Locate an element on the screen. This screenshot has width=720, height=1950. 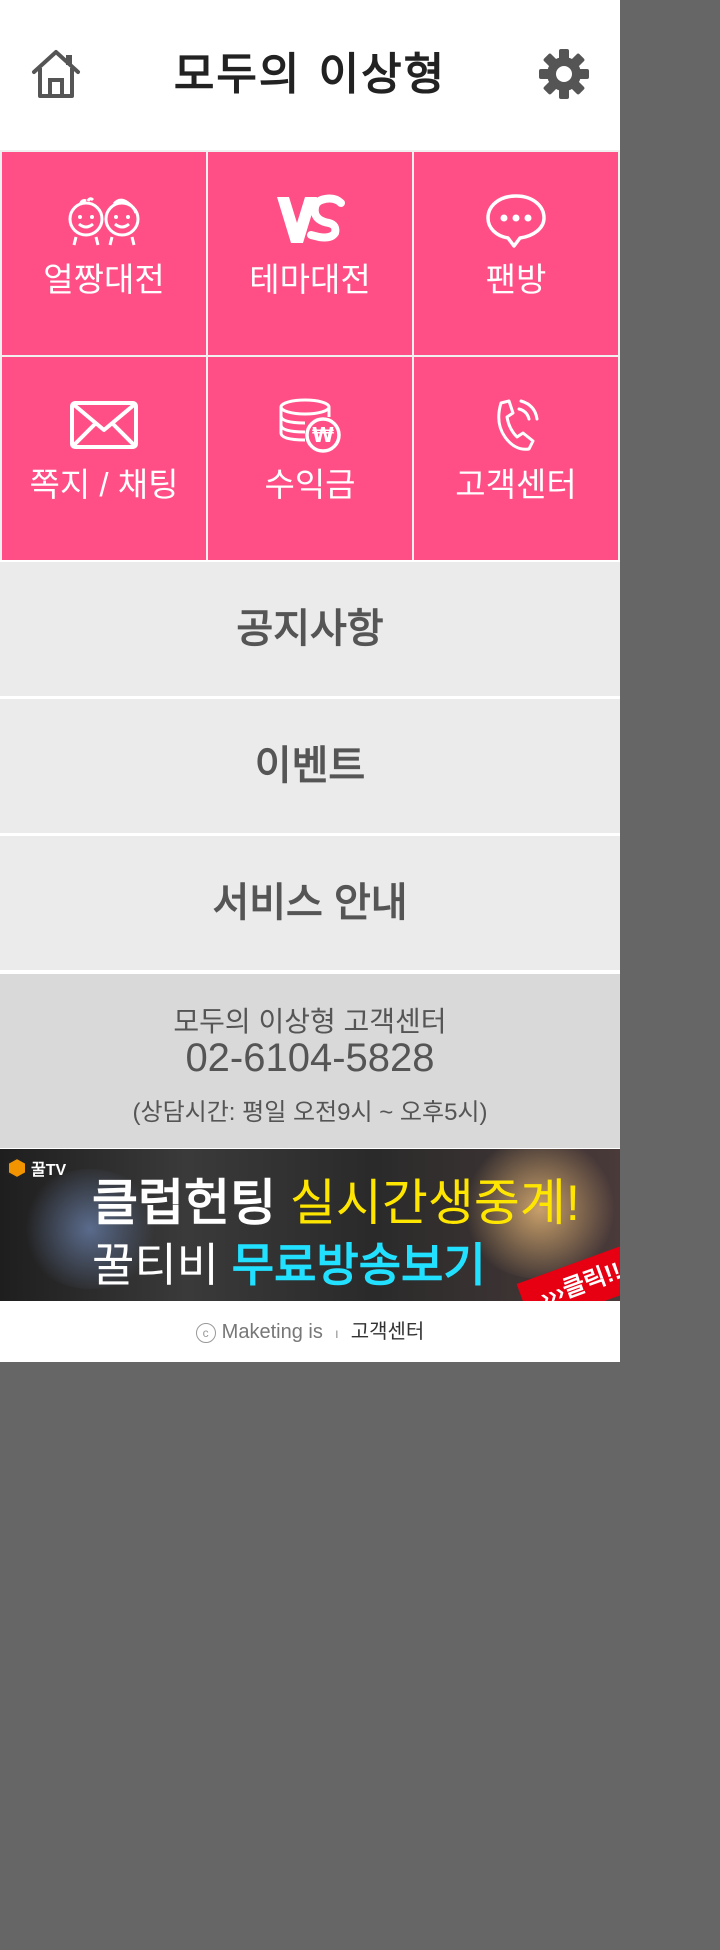
tile-theme-battle: 테마대전 is located at coordinates (310, 253).